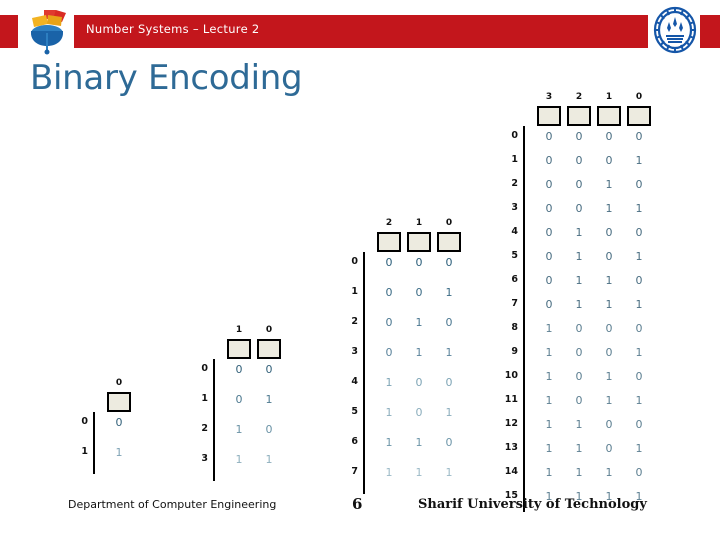  Describe the element at coordinates (675, 30) in the screenshot. I see `sharif-university-emblem-icon` at that location.